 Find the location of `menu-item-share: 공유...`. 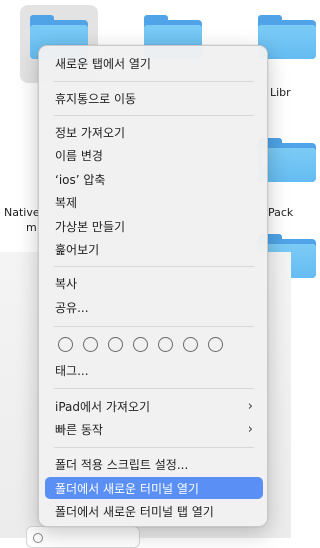

menu-item-share: 공유... is located at coordinates (154, 307).